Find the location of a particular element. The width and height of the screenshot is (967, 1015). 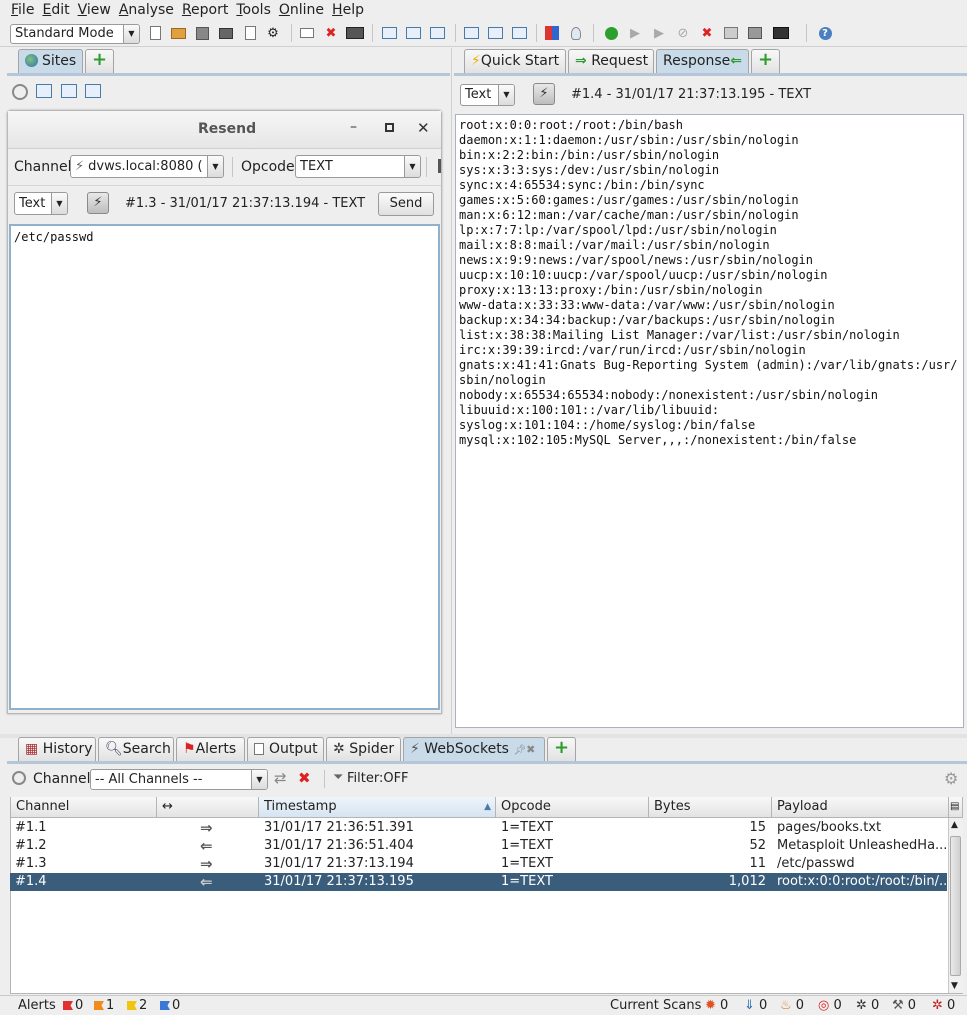

scan-target: ◎ 0 is located at coordinates (830, 1005).